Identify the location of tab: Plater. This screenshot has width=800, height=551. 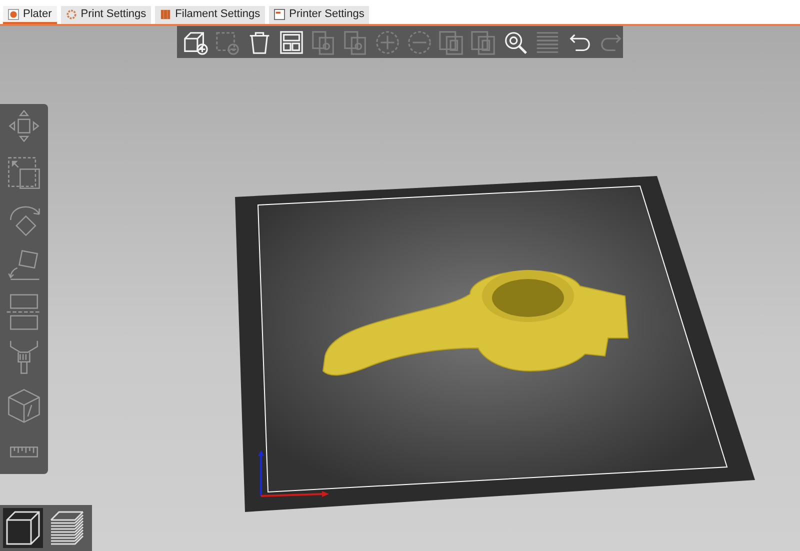
(30, 15).